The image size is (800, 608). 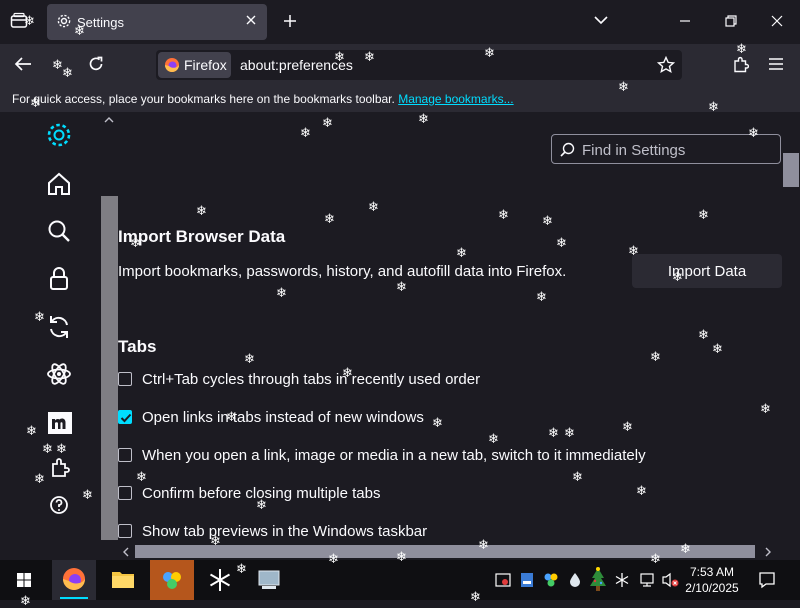 I want to click on category-privacy, so click(x=59, y=279).